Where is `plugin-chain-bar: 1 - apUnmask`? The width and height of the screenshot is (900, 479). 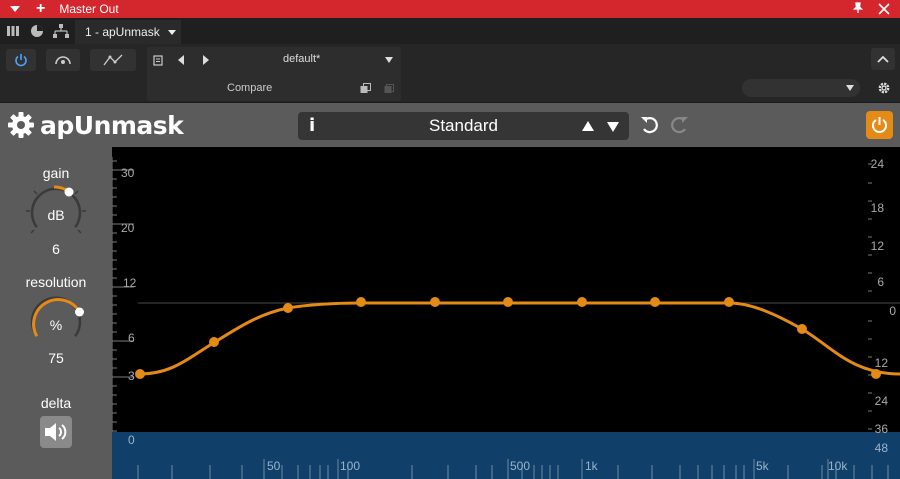 plugin-chain-bar: 1 - apUnmask is located at coordinates (450, 31).